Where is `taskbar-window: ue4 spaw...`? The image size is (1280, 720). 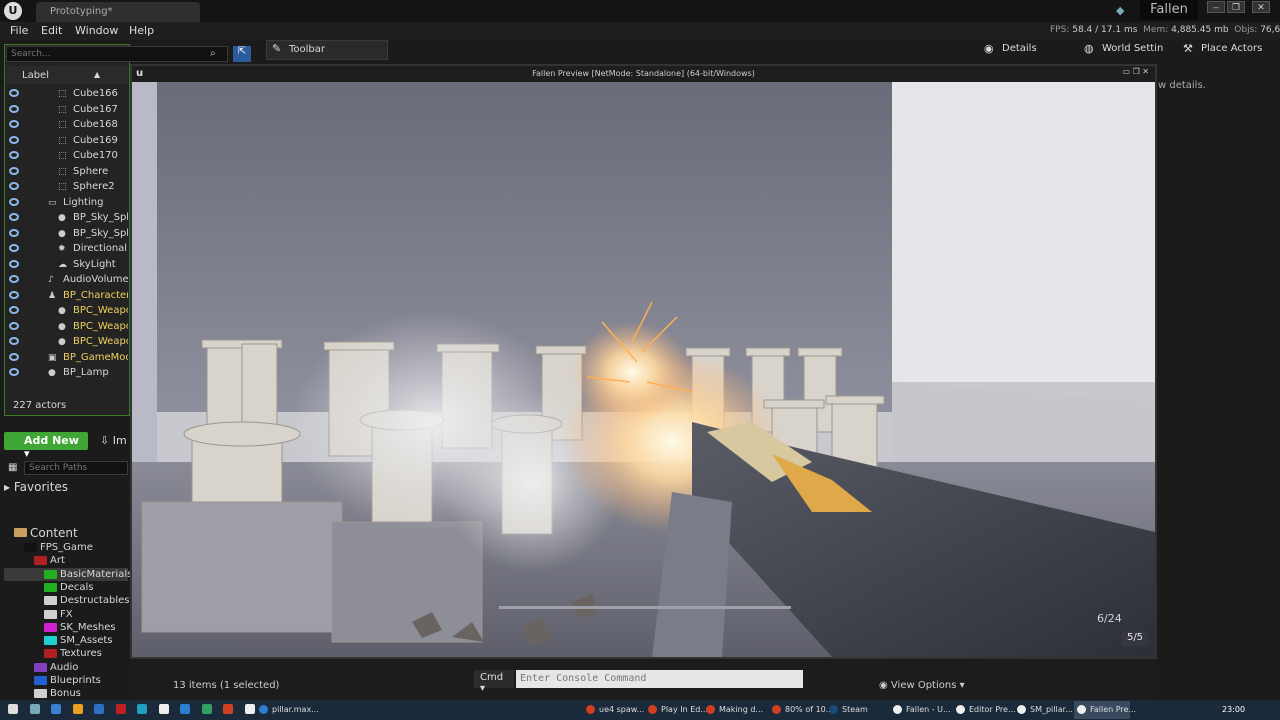
taskbar-window: ue4 spaw... is located at coordinates (613, 710).